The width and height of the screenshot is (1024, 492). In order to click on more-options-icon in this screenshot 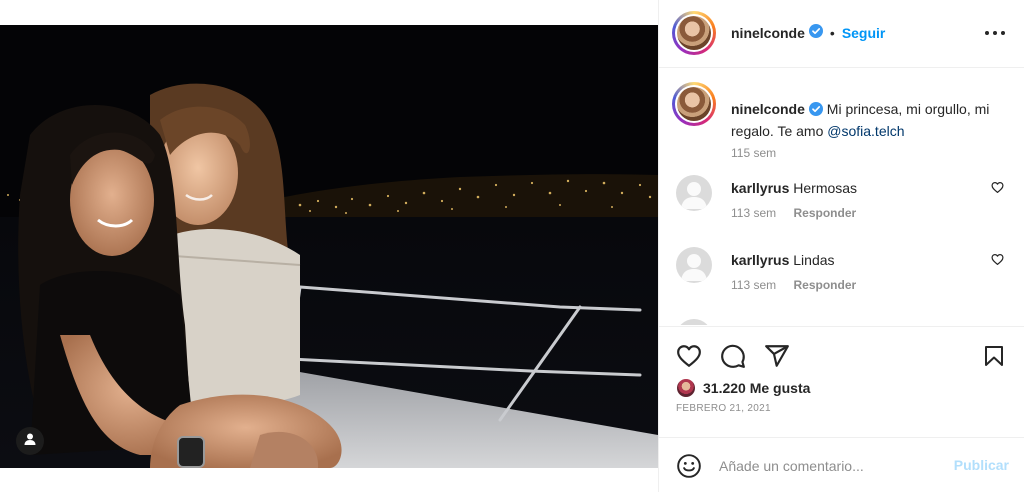, I will do `click(995, 33)`.